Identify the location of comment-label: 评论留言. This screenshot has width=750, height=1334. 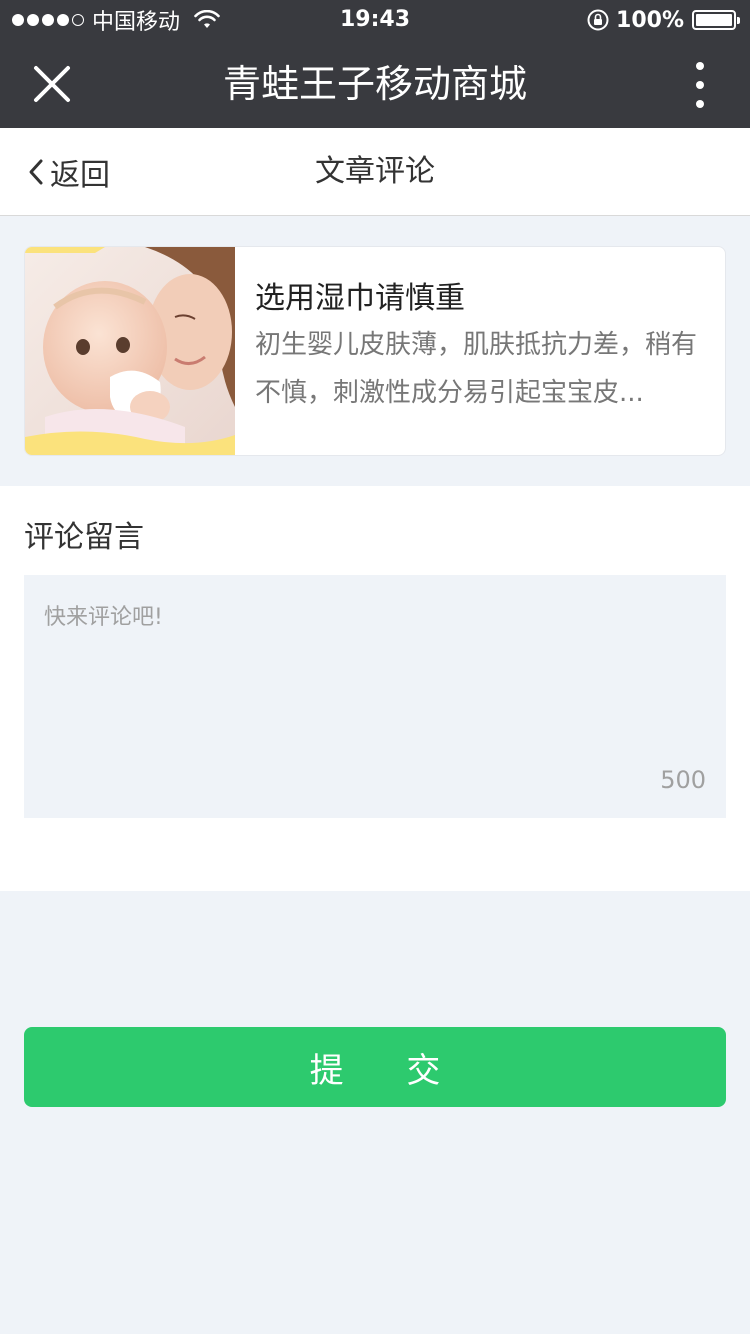
(84, 537).